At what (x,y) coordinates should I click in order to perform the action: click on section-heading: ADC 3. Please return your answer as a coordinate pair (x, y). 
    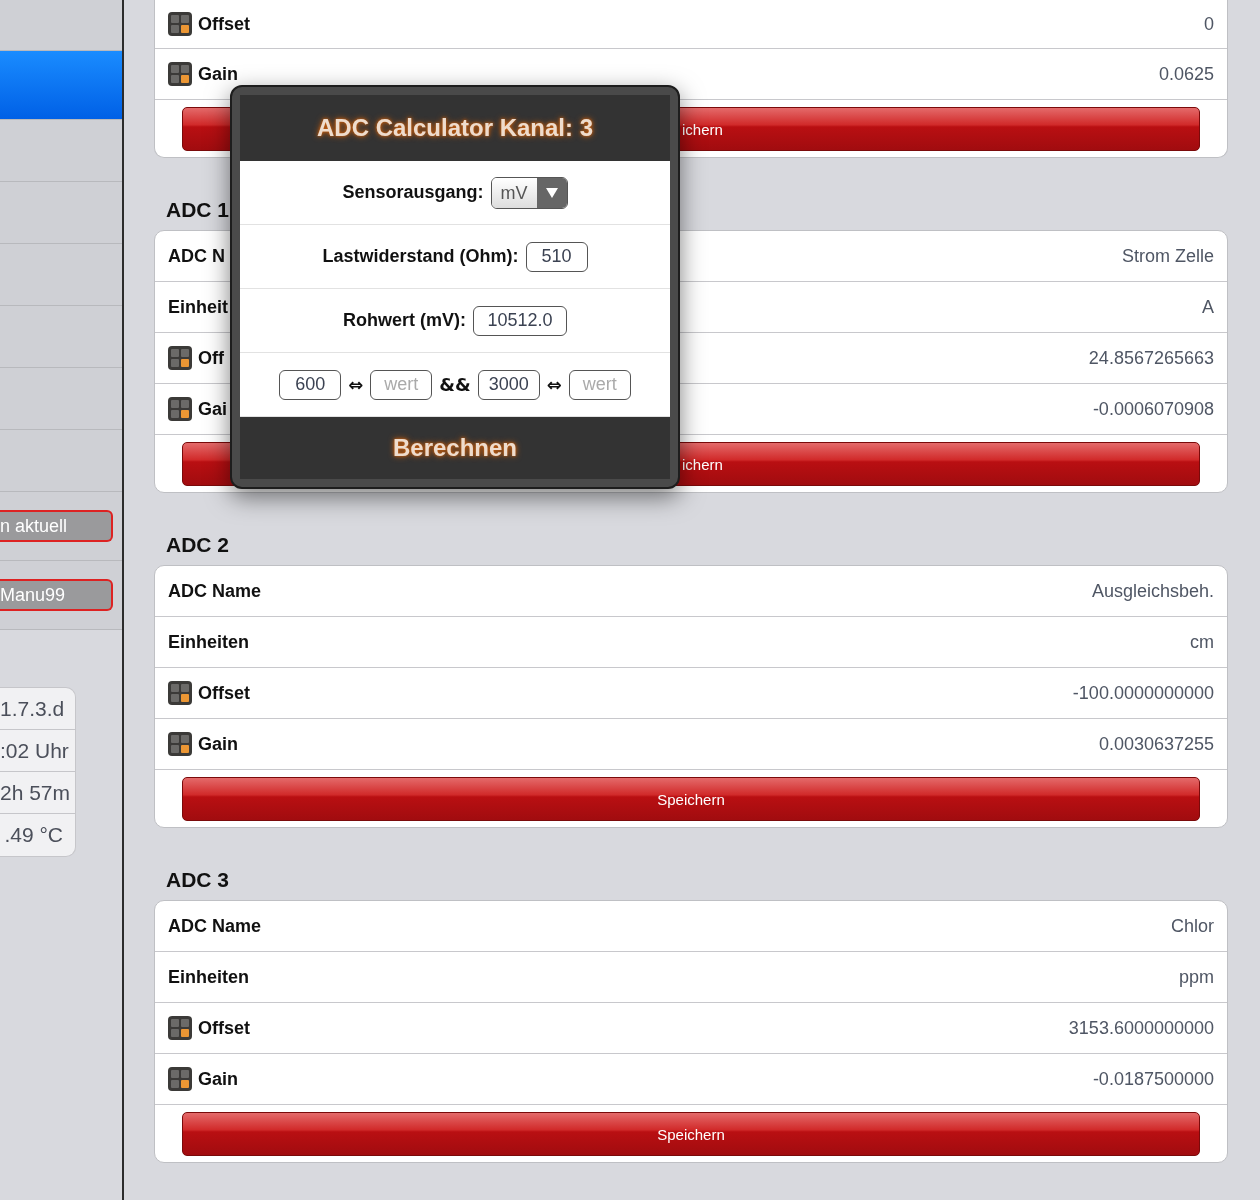
    Looking at the image, I should click on (198, 880).